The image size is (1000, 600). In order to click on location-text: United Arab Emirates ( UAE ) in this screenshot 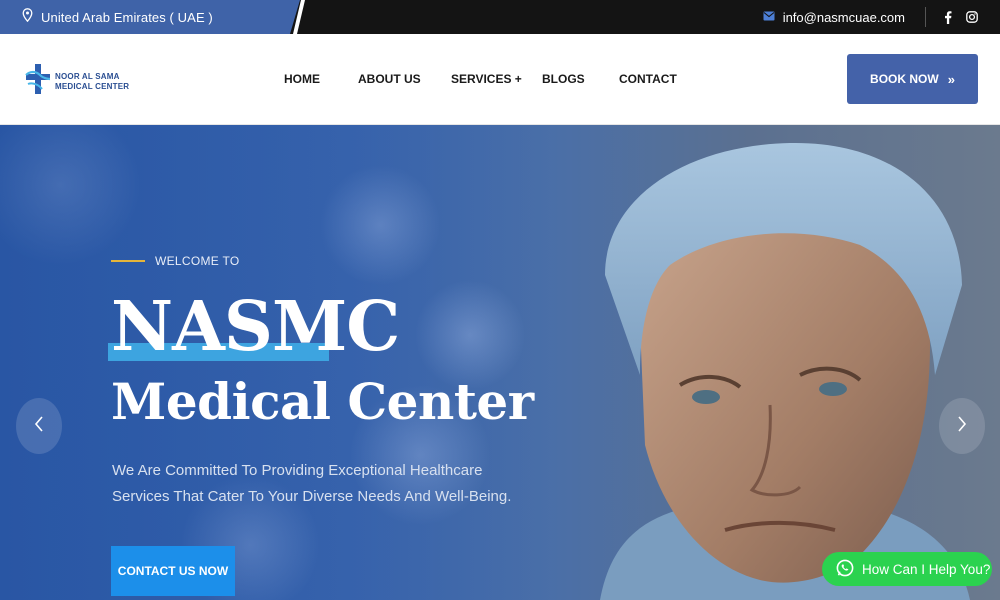, I will do `click(127, 17)`.